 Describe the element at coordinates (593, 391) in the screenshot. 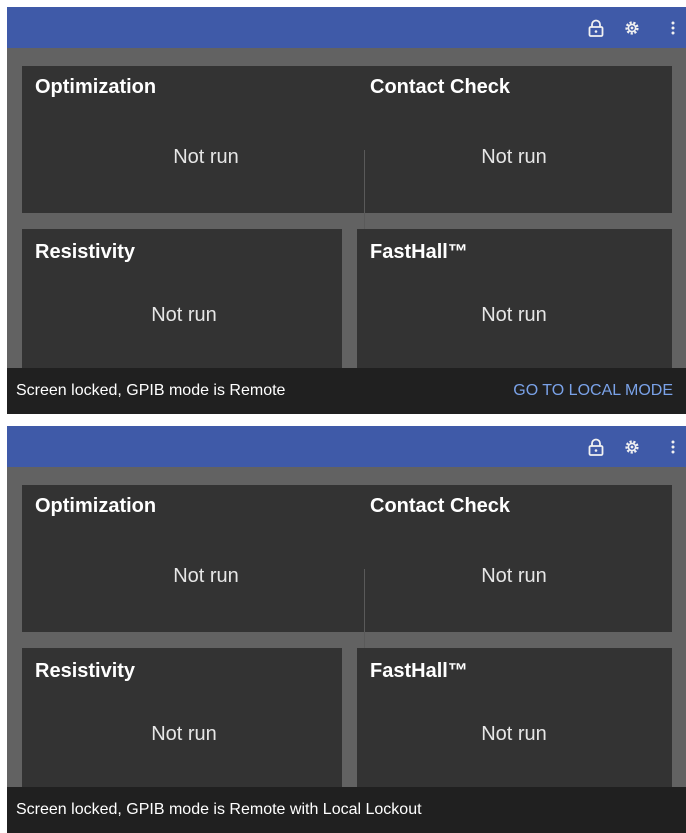

I see `go-to-local-mode-button: GO TO LOCAL MODE` at that location.